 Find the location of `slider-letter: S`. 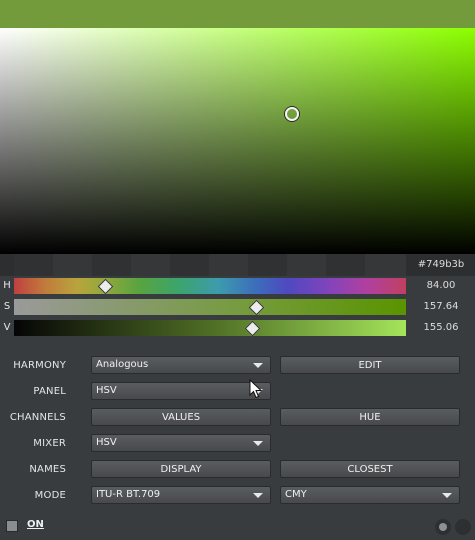

slider-letter: S is located at coordinates (7, 306).